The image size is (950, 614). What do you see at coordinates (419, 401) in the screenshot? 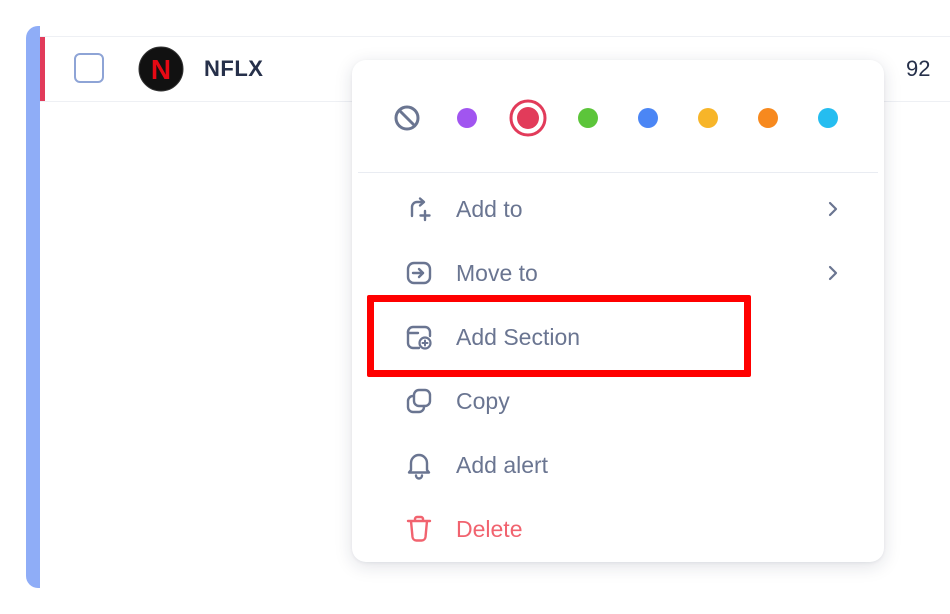
I see `copy-icon` at bounding box center [419, 401].